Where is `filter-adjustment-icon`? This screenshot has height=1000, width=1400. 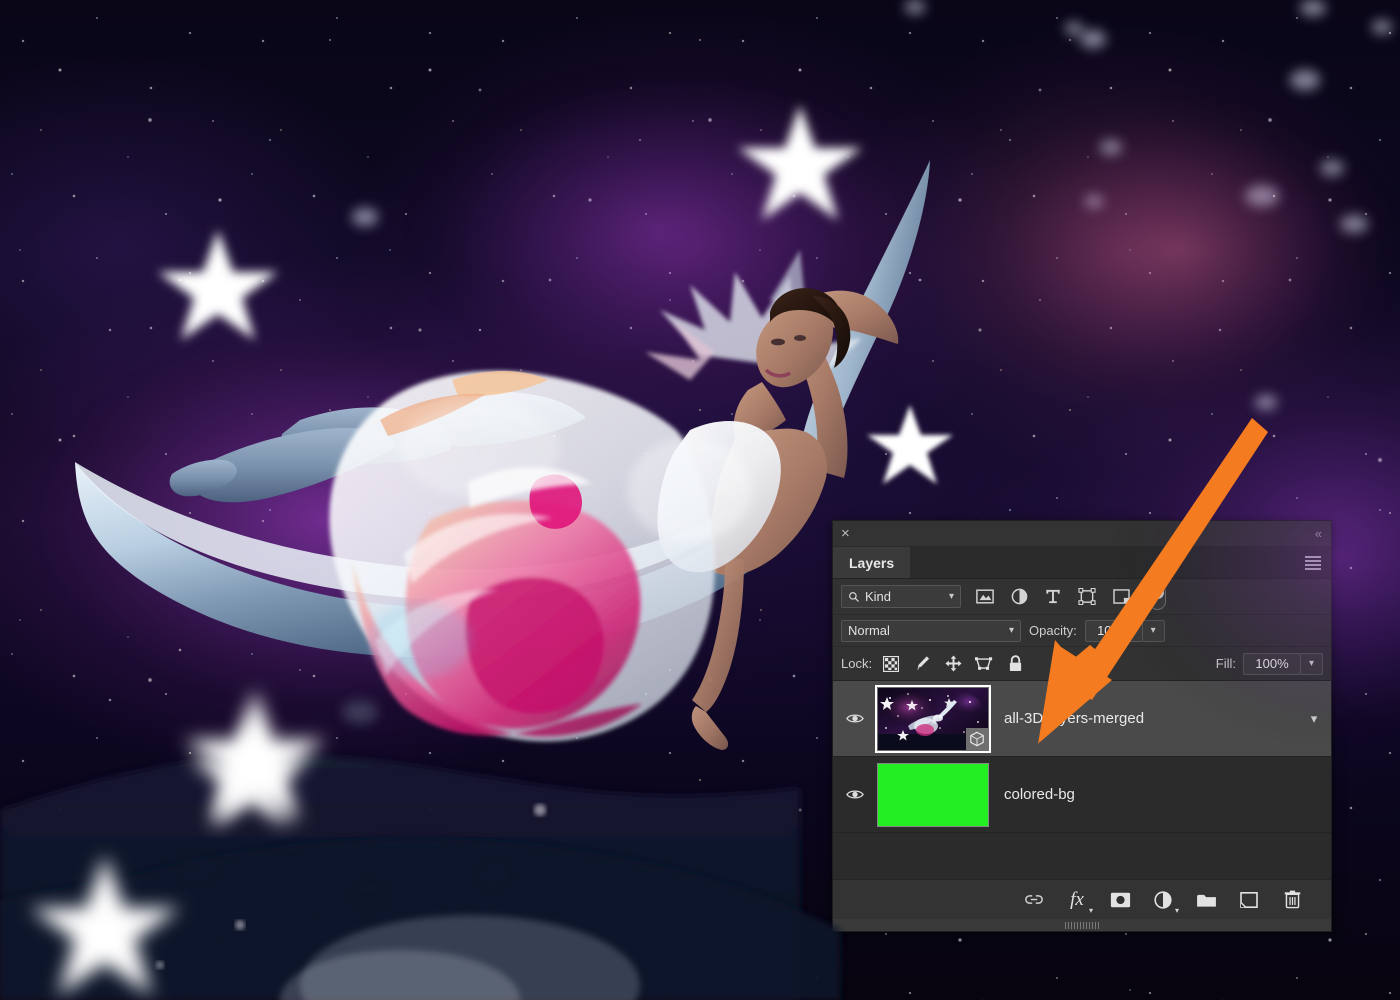
filter-adjustment-icon is located at coordinates (1019, 597).